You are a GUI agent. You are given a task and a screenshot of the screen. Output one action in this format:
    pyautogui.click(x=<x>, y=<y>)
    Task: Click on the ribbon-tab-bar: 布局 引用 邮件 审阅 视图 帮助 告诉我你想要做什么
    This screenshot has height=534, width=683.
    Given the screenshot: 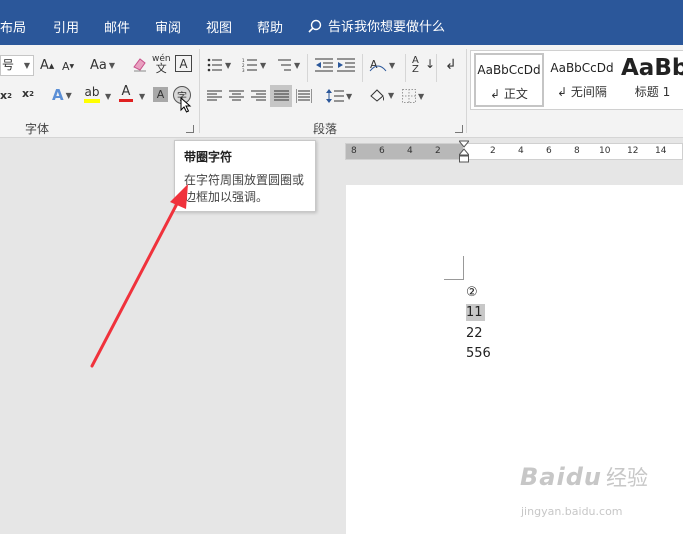 What is the action you would take?
    pyautogui.click(x=341, y=22)
    